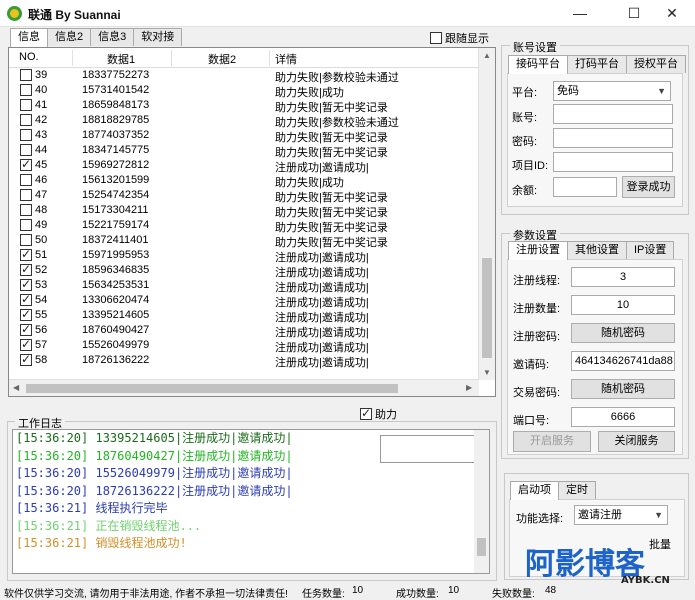  I want to click on table-row: 5618760490427注册成功|邀请成功|, so click(244, 330).